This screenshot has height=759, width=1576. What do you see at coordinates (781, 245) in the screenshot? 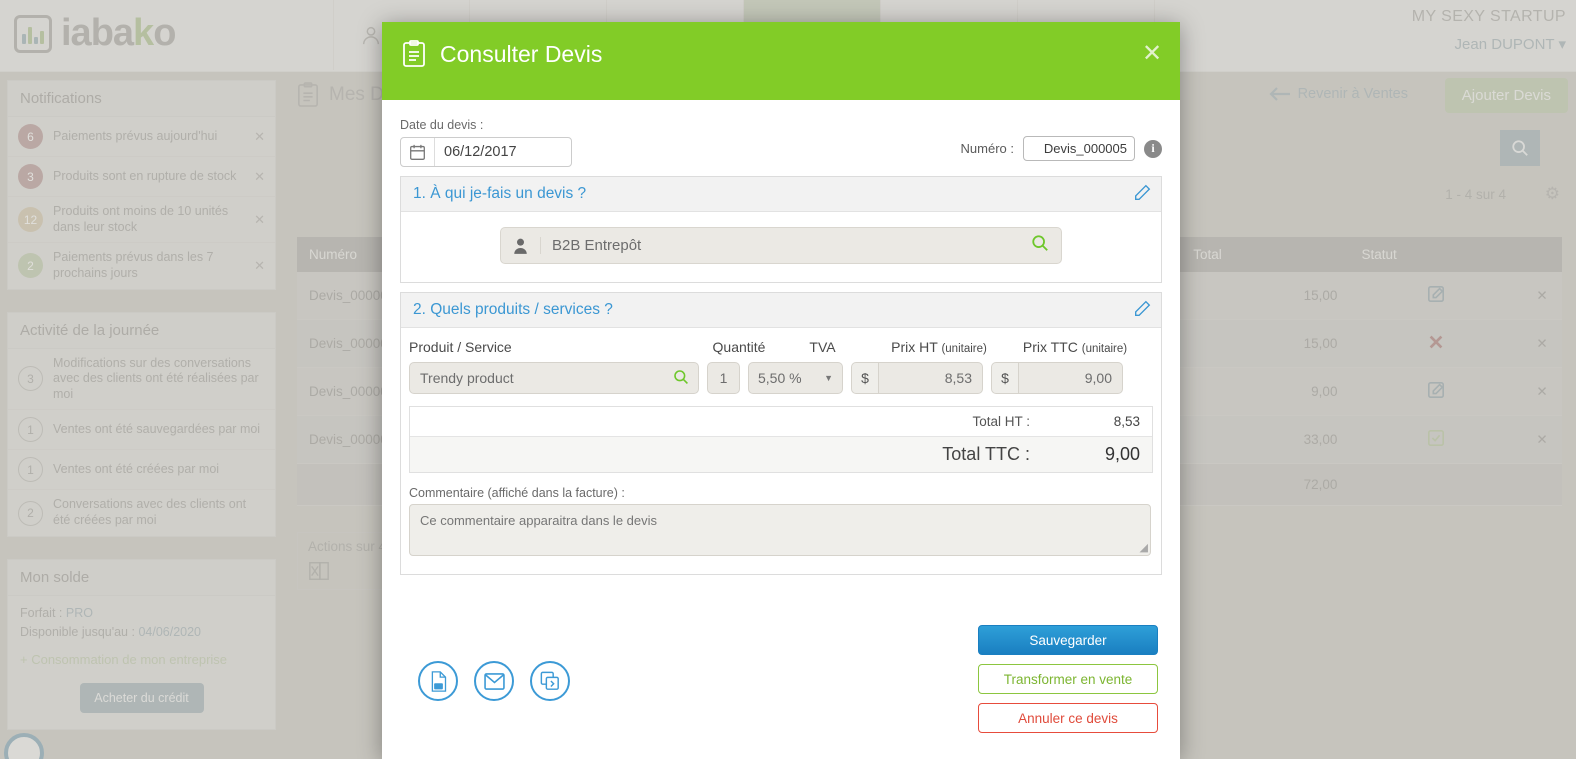
I see `client-input: B2B Entrepôt` at bounding box center [781, 245].